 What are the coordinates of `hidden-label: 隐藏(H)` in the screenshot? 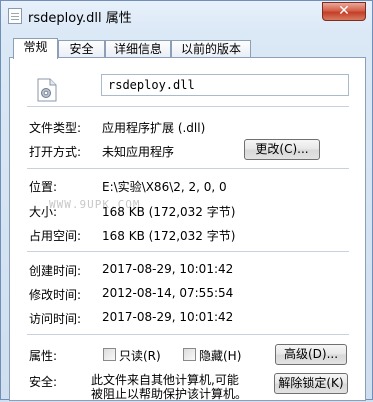 It's located at (220, 355).